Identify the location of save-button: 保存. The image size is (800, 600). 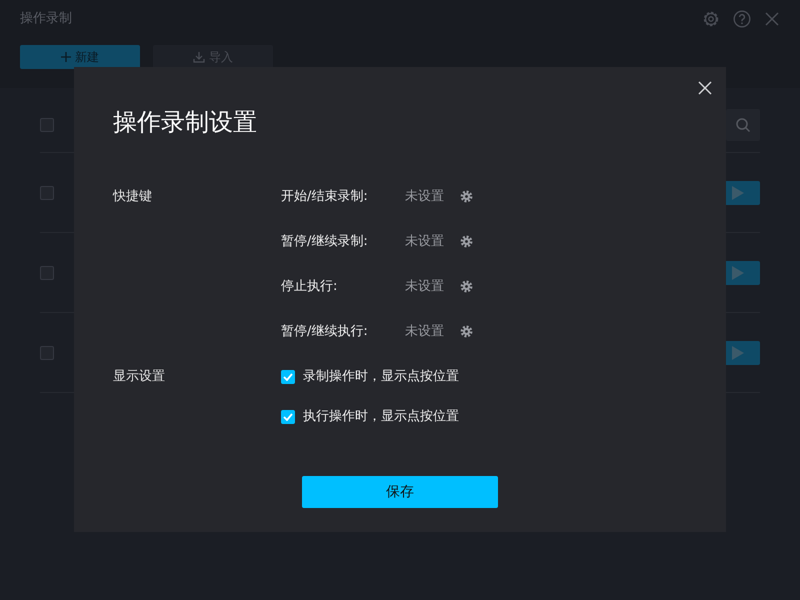
(400, 492).